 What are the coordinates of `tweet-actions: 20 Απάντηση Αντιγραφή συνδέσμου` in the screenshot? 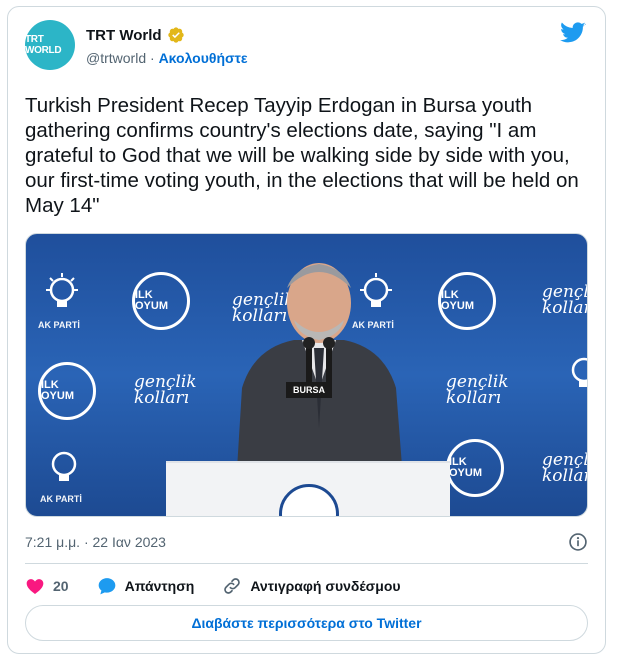 It's located at (306, 586).